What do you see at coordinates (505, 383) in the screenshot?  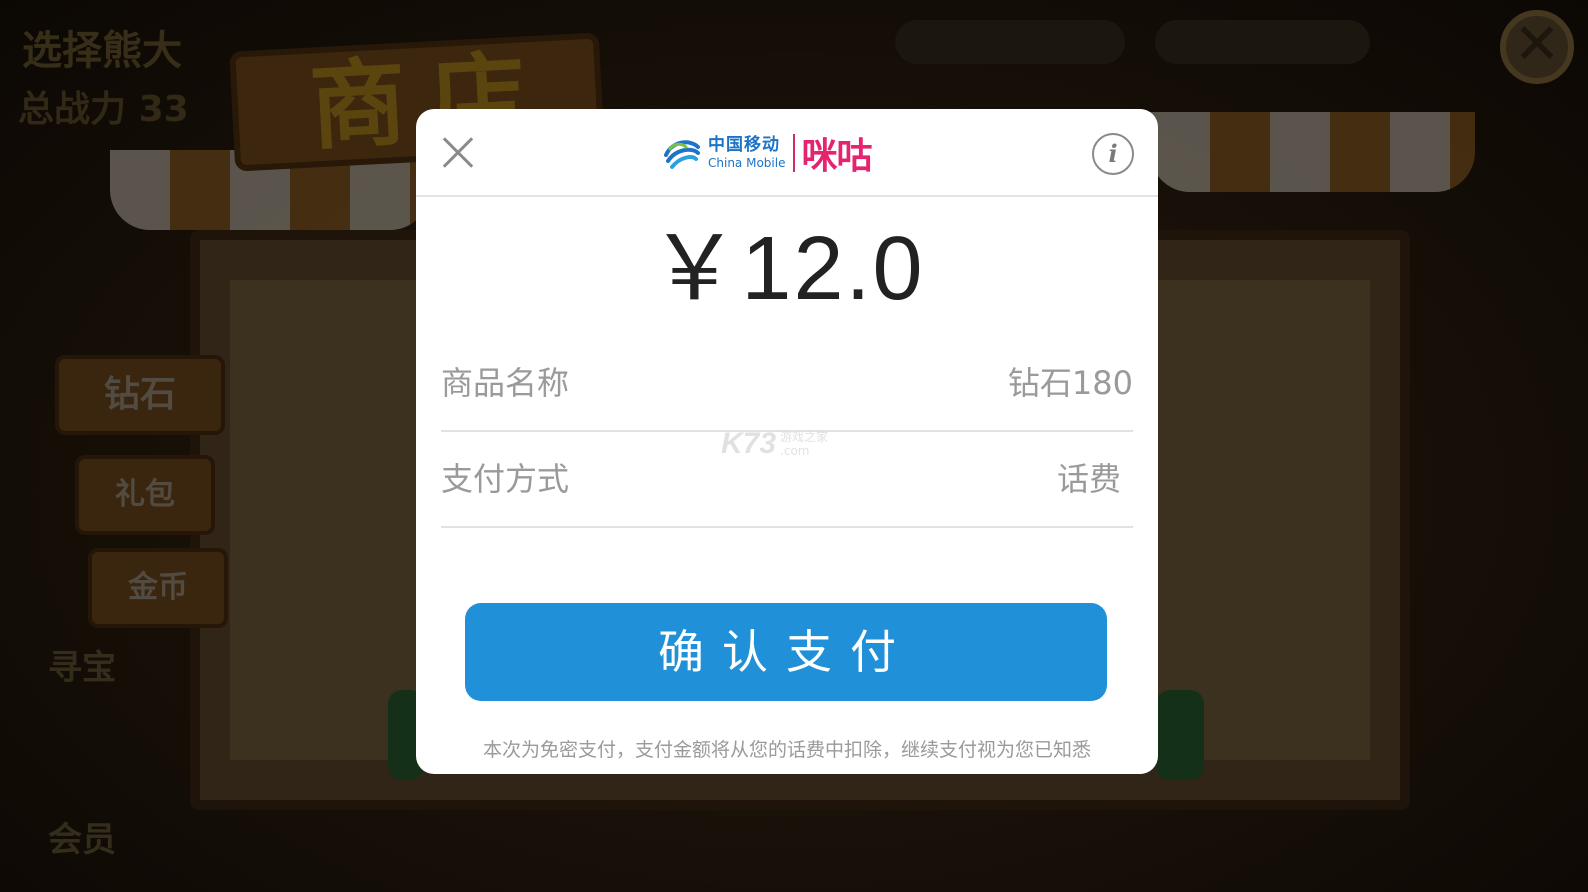 I see `product-name-label: 商品名称` at bounding box center [505, 383].